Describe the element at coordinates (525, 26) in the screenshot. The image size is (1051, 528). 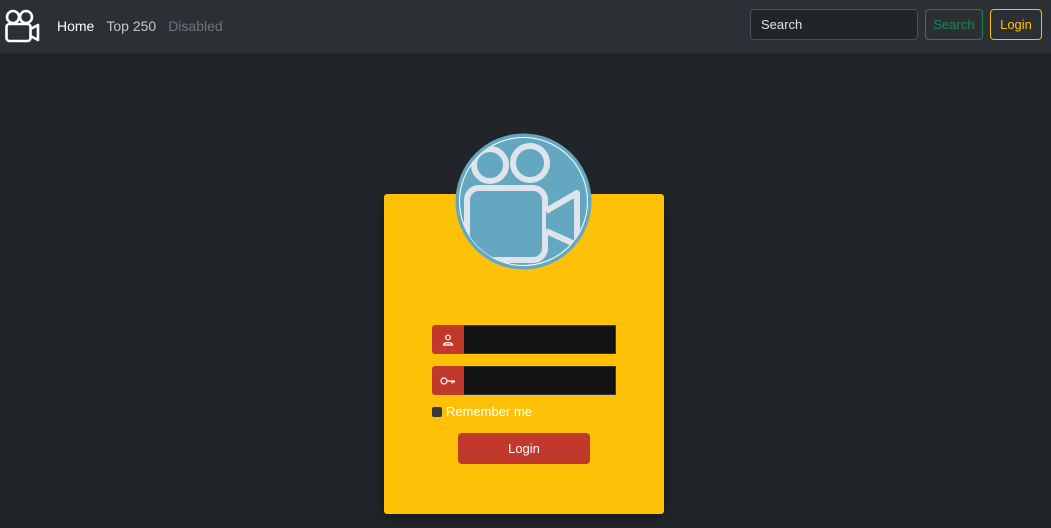
I see `navbar: Home Top 250 Disabled Search Login` at that location.